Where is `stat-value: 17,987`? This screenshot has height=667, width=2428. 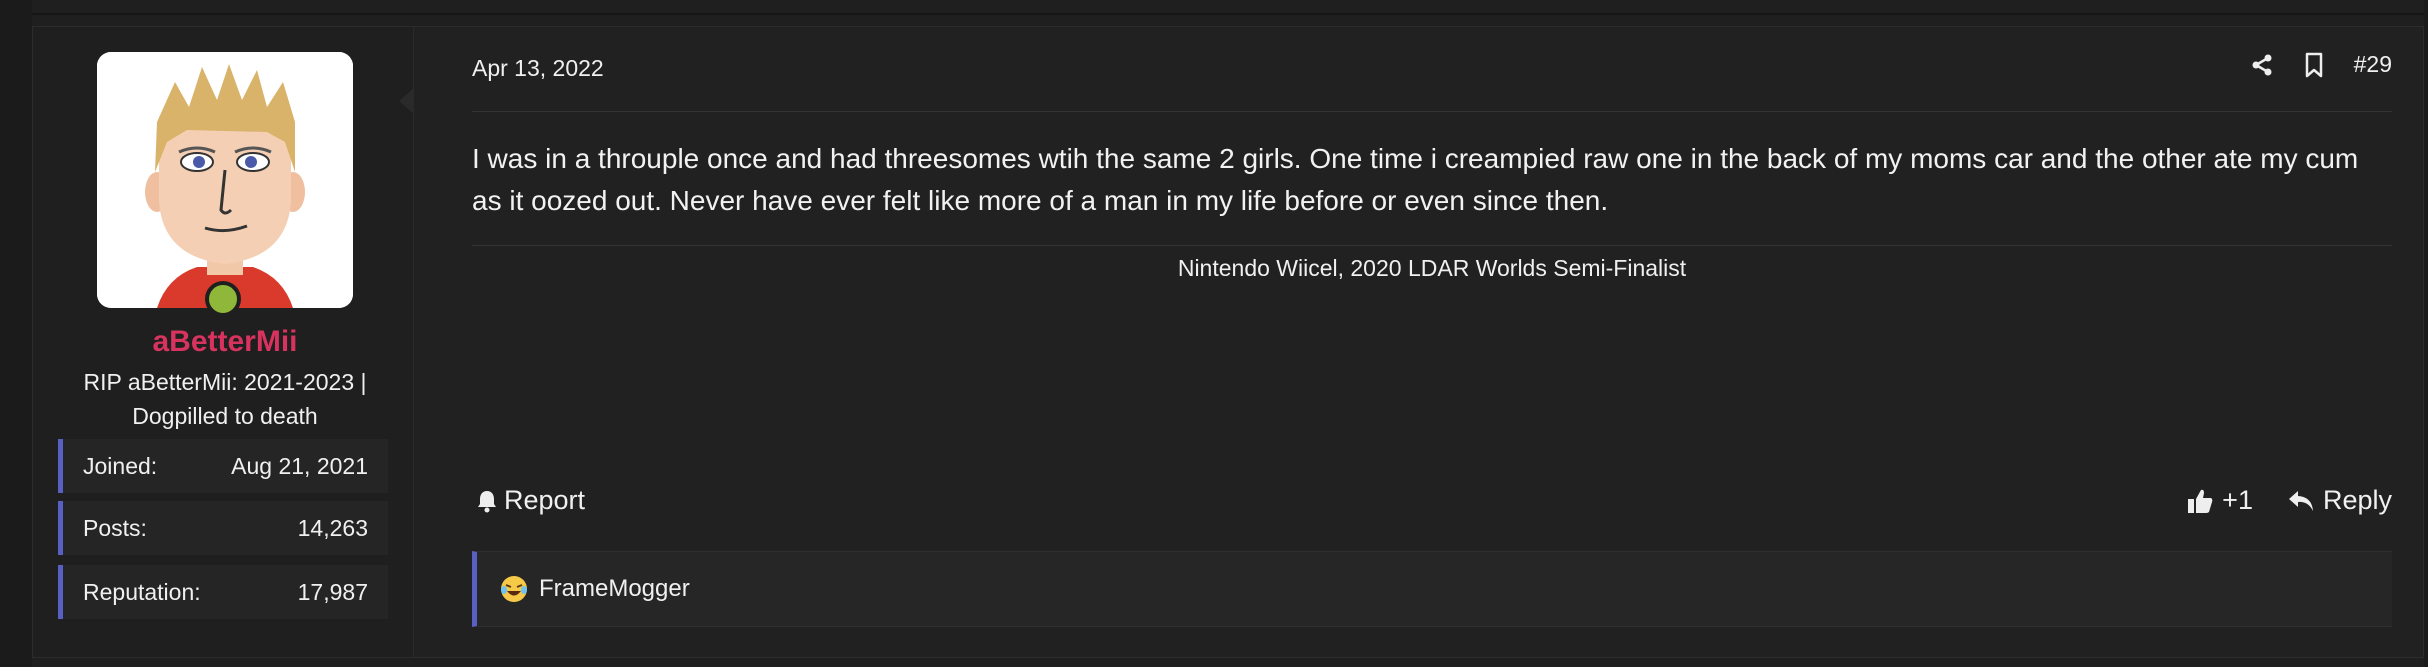 stat-value: 17,987 is located at coordinates (332, 591).